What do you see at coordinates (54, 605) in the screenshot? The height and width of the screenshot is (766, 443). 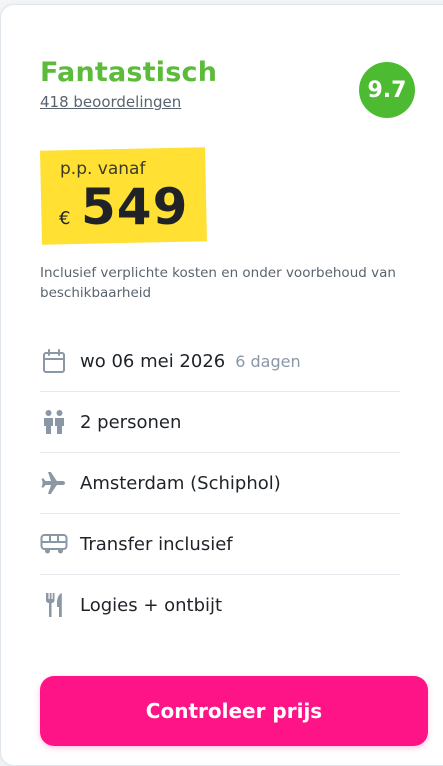 I see `fork-knife-icon` at bounding box center [54, 605].